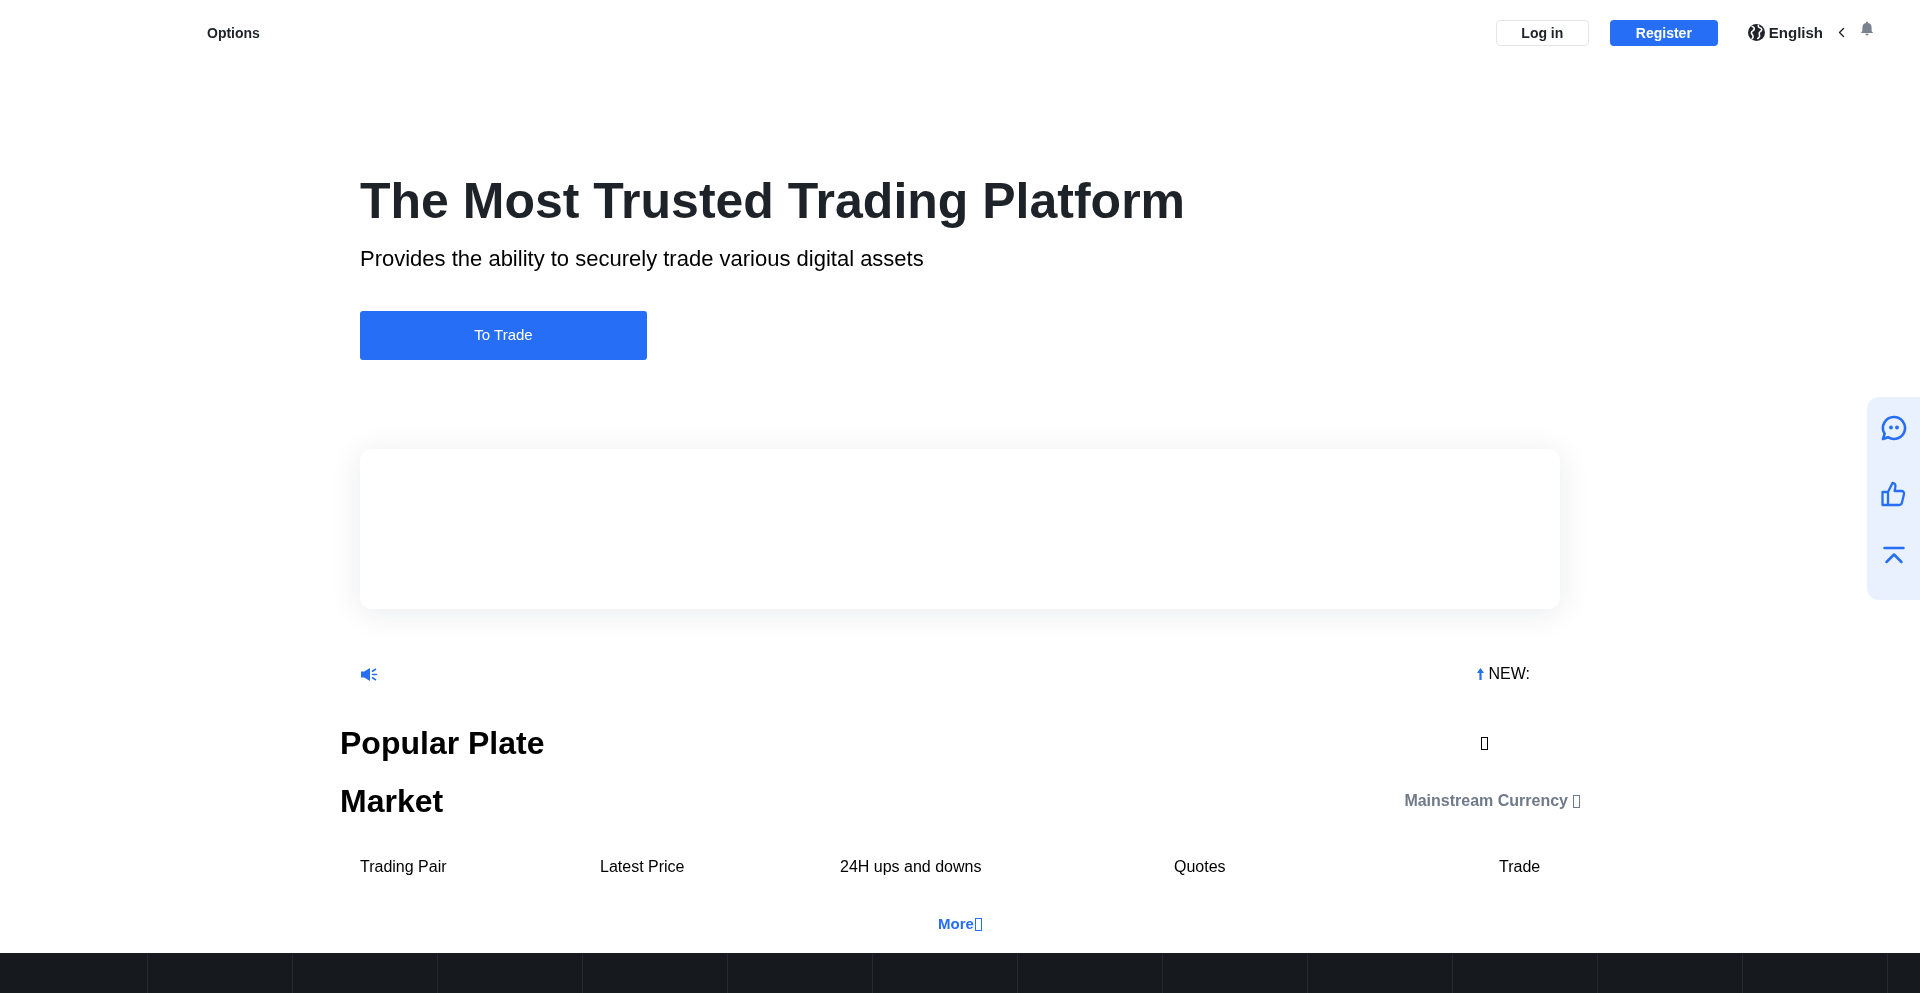 The image size is (1920, 993). What do you see at coordinates (442, 743) in the screenshot?
I see `section-title: Popular Plate` at bounding box center [442, 743].